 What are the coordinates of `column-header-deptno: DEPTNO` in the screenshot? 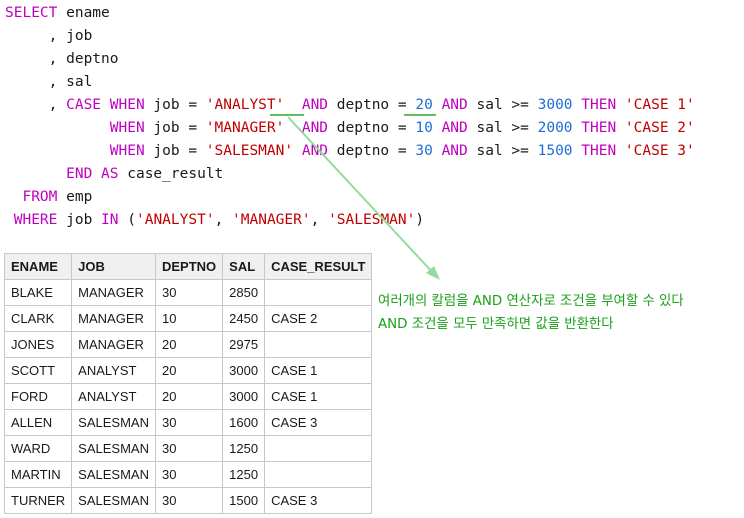 It's located at (189, 266).